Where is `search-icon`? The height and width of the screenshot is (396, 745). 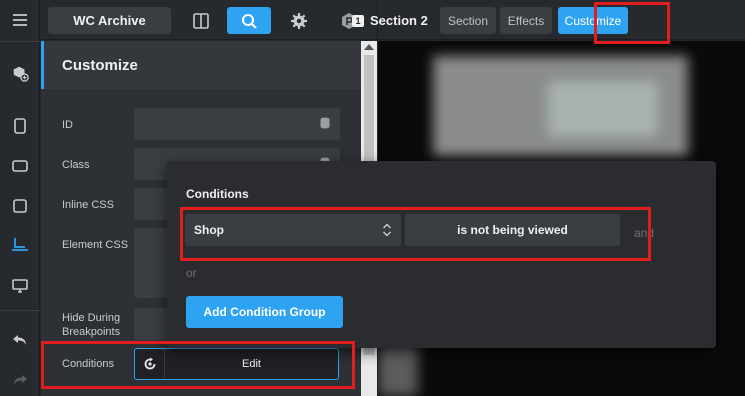 search-icon is located at coordinates (249, 21).